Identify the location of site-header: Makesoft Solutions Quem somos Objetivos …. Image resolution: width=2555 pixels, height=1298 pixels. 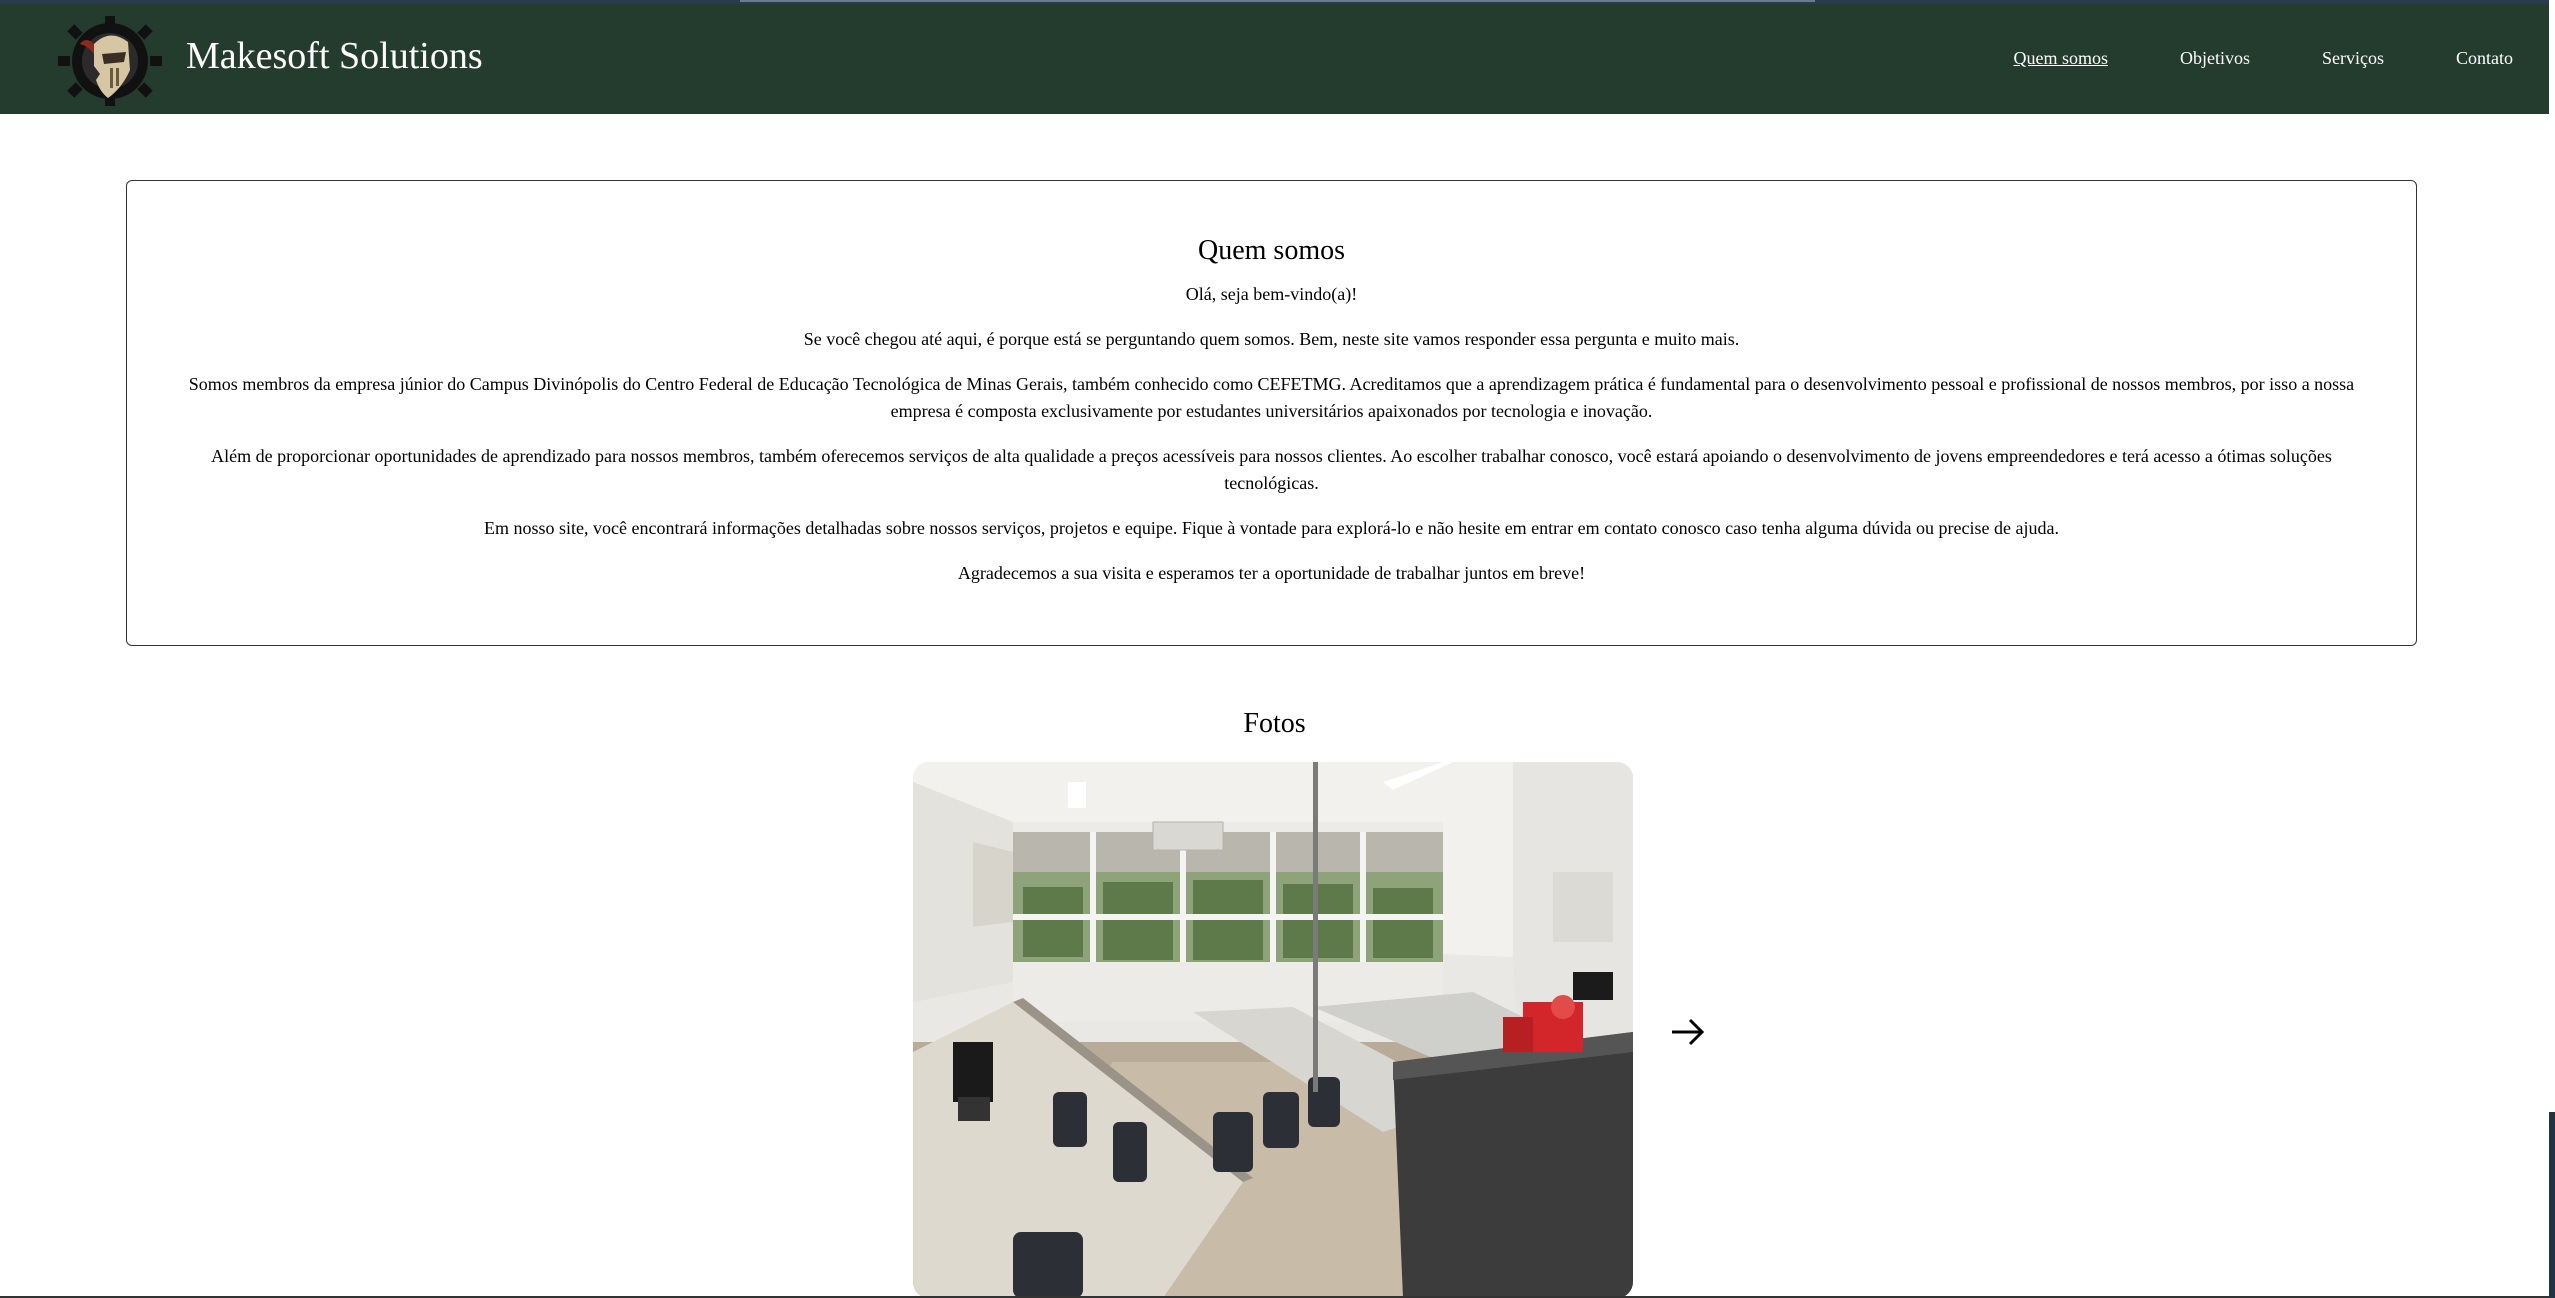
(1274, 59).